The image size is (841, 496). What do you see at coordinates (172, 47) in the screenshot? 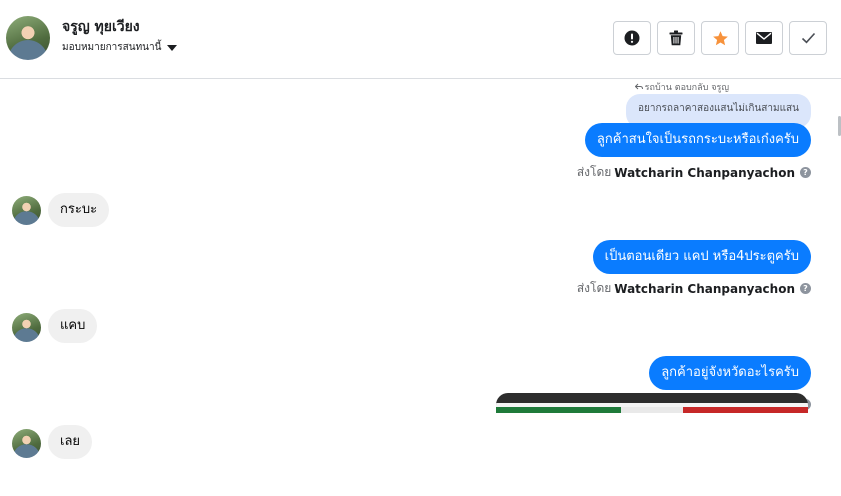
I see `caret-down-icon` at bounding box center [172, 47].